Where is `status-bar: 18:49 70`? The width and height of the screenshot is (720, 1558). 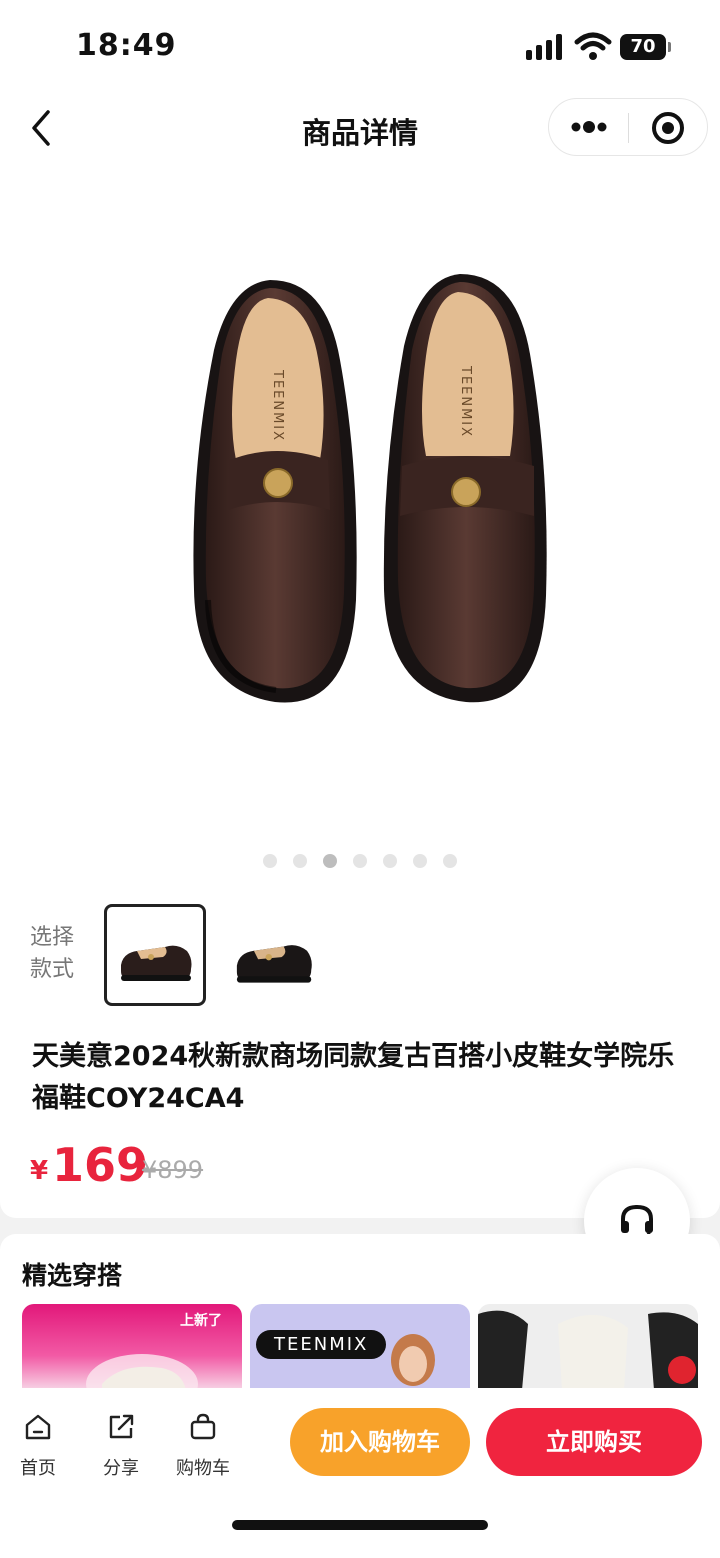 status-bar: 18:49 70 is located at coordinates (360, 48).